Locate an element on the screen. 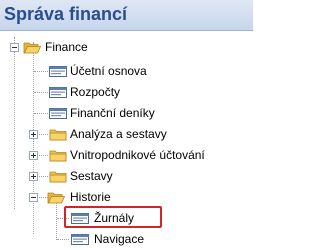  tree-item-label: Finance is located at coordinates (66, 47).